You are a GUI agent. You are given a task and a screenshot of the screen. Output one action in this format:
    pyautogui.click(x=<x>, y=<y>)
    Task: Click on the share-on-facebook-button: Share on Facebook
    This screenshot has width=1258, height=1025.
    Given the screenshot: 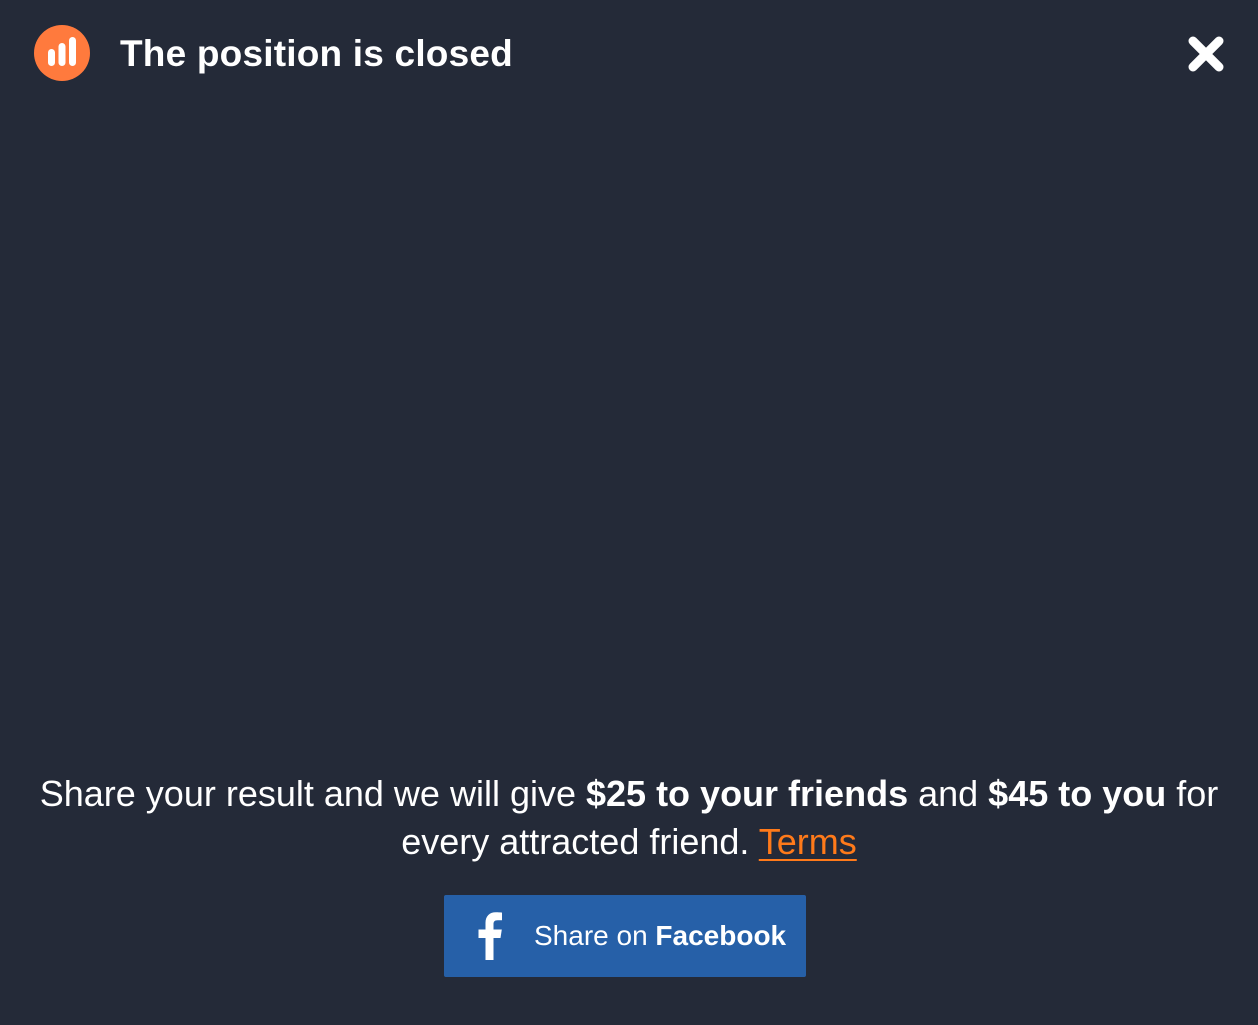 What is the action you would take?
    pyautogui.click(x=625, y=936)
    